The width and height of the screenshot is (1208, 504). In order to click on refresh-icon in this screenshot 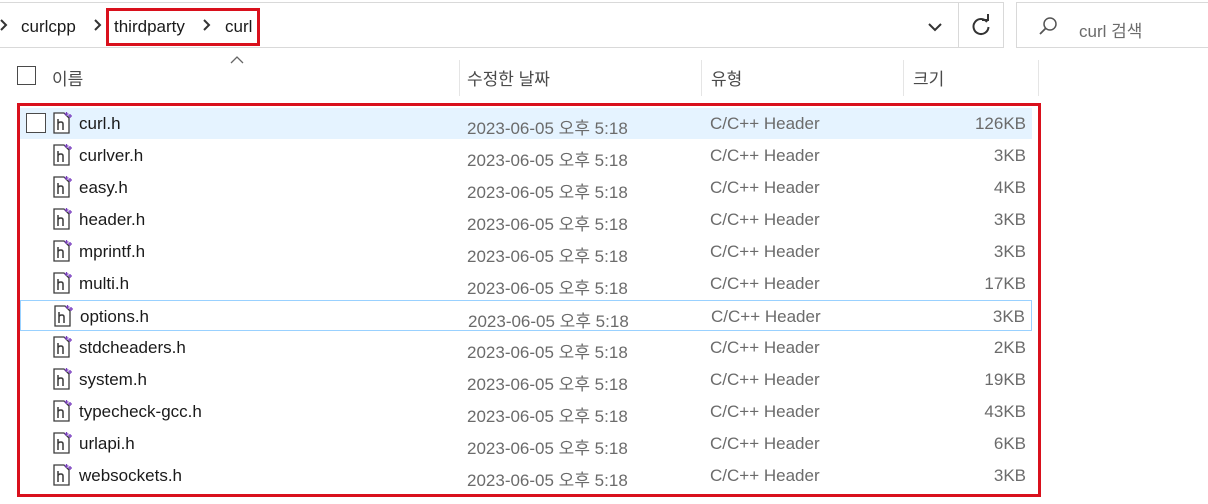, I will do `click(981, 26)`.